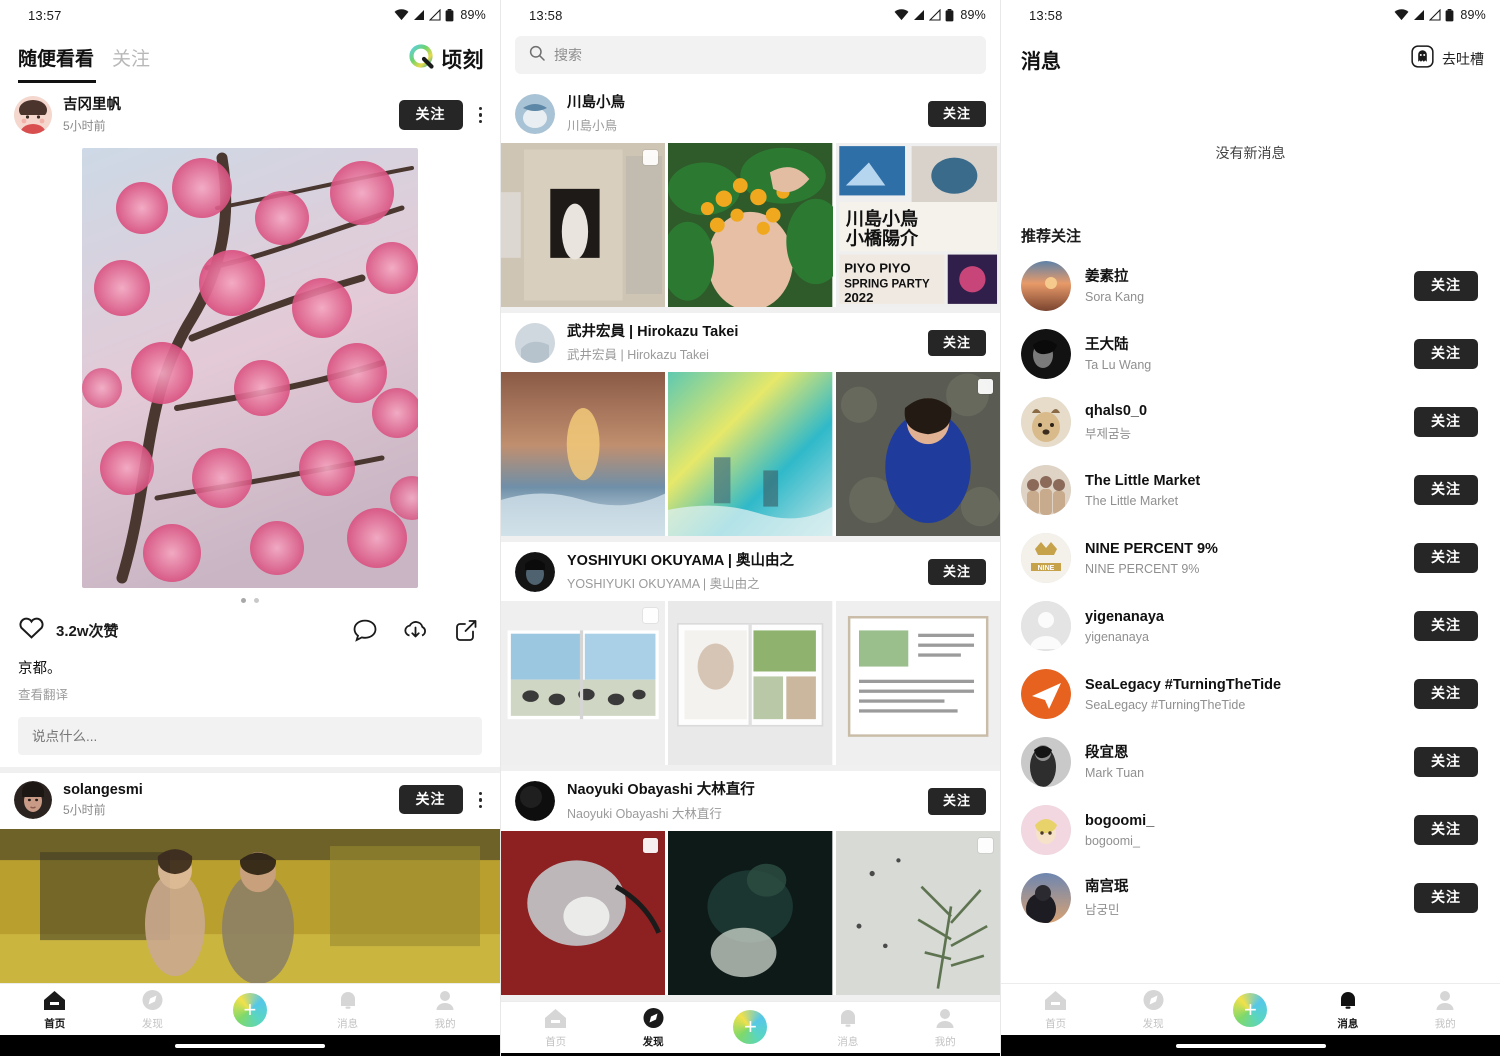 Image resolution: width=1500 pixels, height=1056 pixels. Describe the element at coordinates (1112, 840) in the screenshot. I see `recommendation-subtitle: bogoomi_` at that location.